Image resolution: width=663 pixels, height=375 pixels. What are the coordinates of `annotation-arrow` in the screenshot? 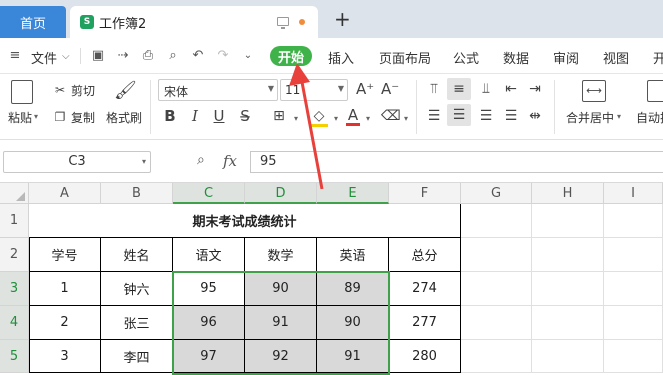 It's located at (306, 126).